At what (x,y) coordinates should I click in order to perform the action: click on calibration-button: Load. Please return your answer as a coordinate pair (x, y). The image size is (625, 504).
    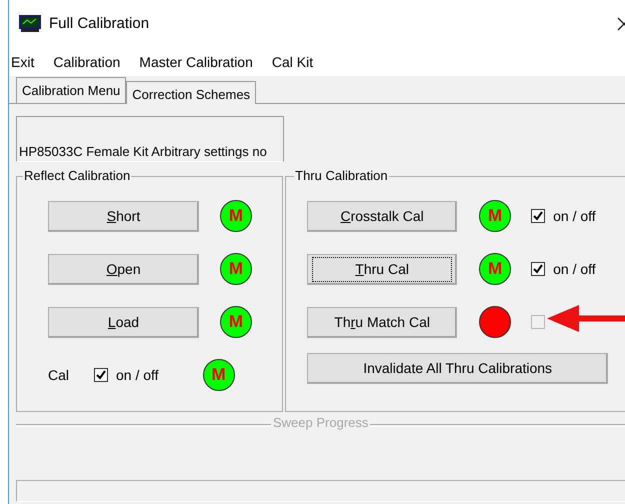
    Looking at the image, I should click on (123, 322).